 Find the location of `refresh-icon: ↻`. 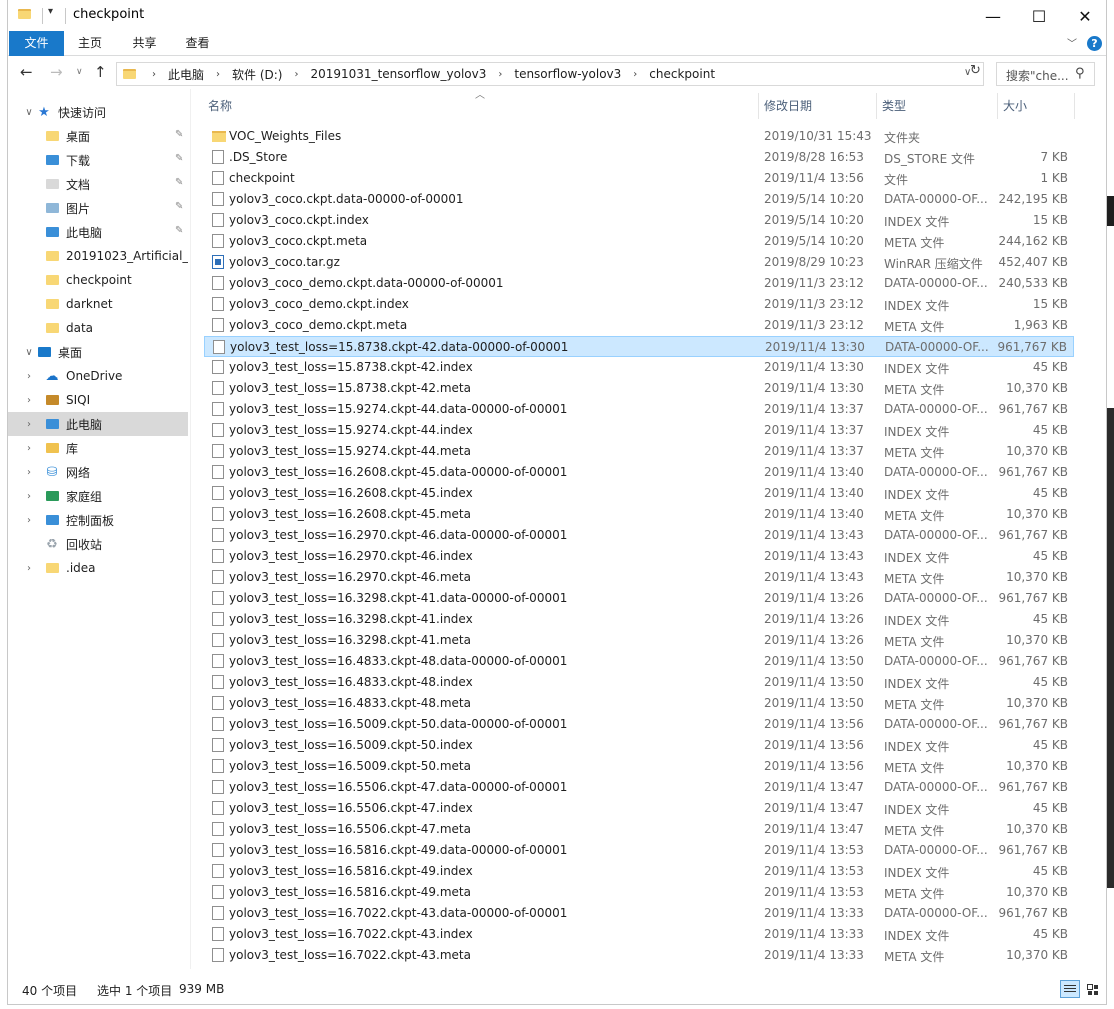

refresh-icon: ↻ is located at coordinates (975, 70).